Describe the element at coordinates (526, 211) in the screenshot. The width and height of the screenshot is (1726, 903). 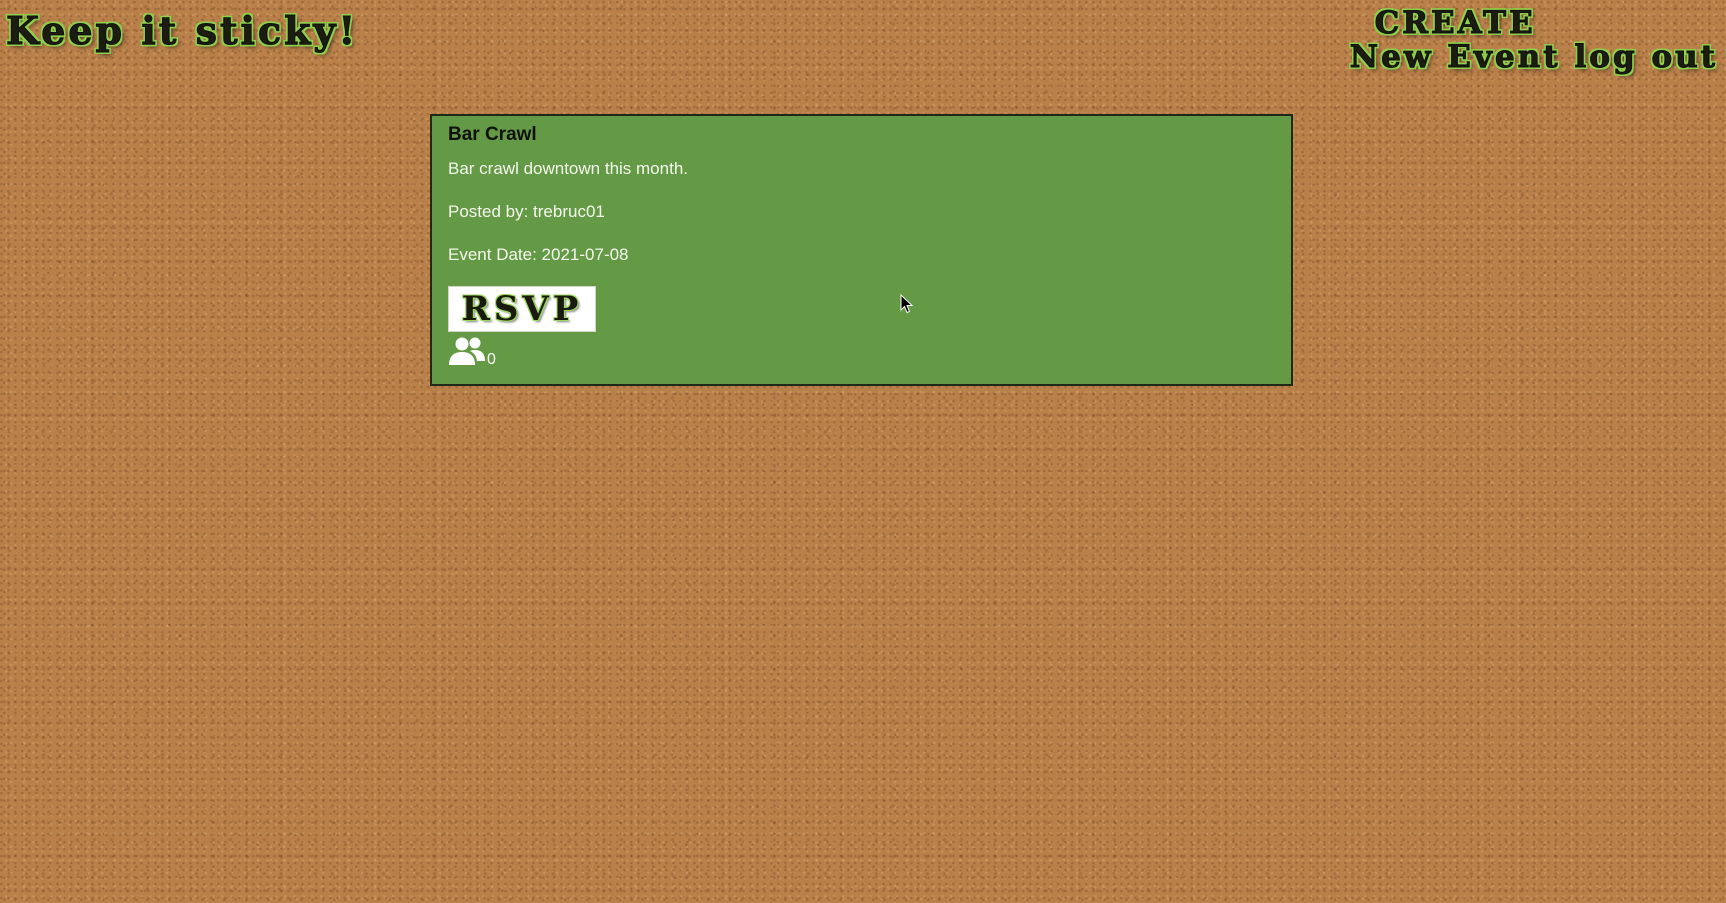
I see `event-posted-by: Posted by: trebruc01` at that location.